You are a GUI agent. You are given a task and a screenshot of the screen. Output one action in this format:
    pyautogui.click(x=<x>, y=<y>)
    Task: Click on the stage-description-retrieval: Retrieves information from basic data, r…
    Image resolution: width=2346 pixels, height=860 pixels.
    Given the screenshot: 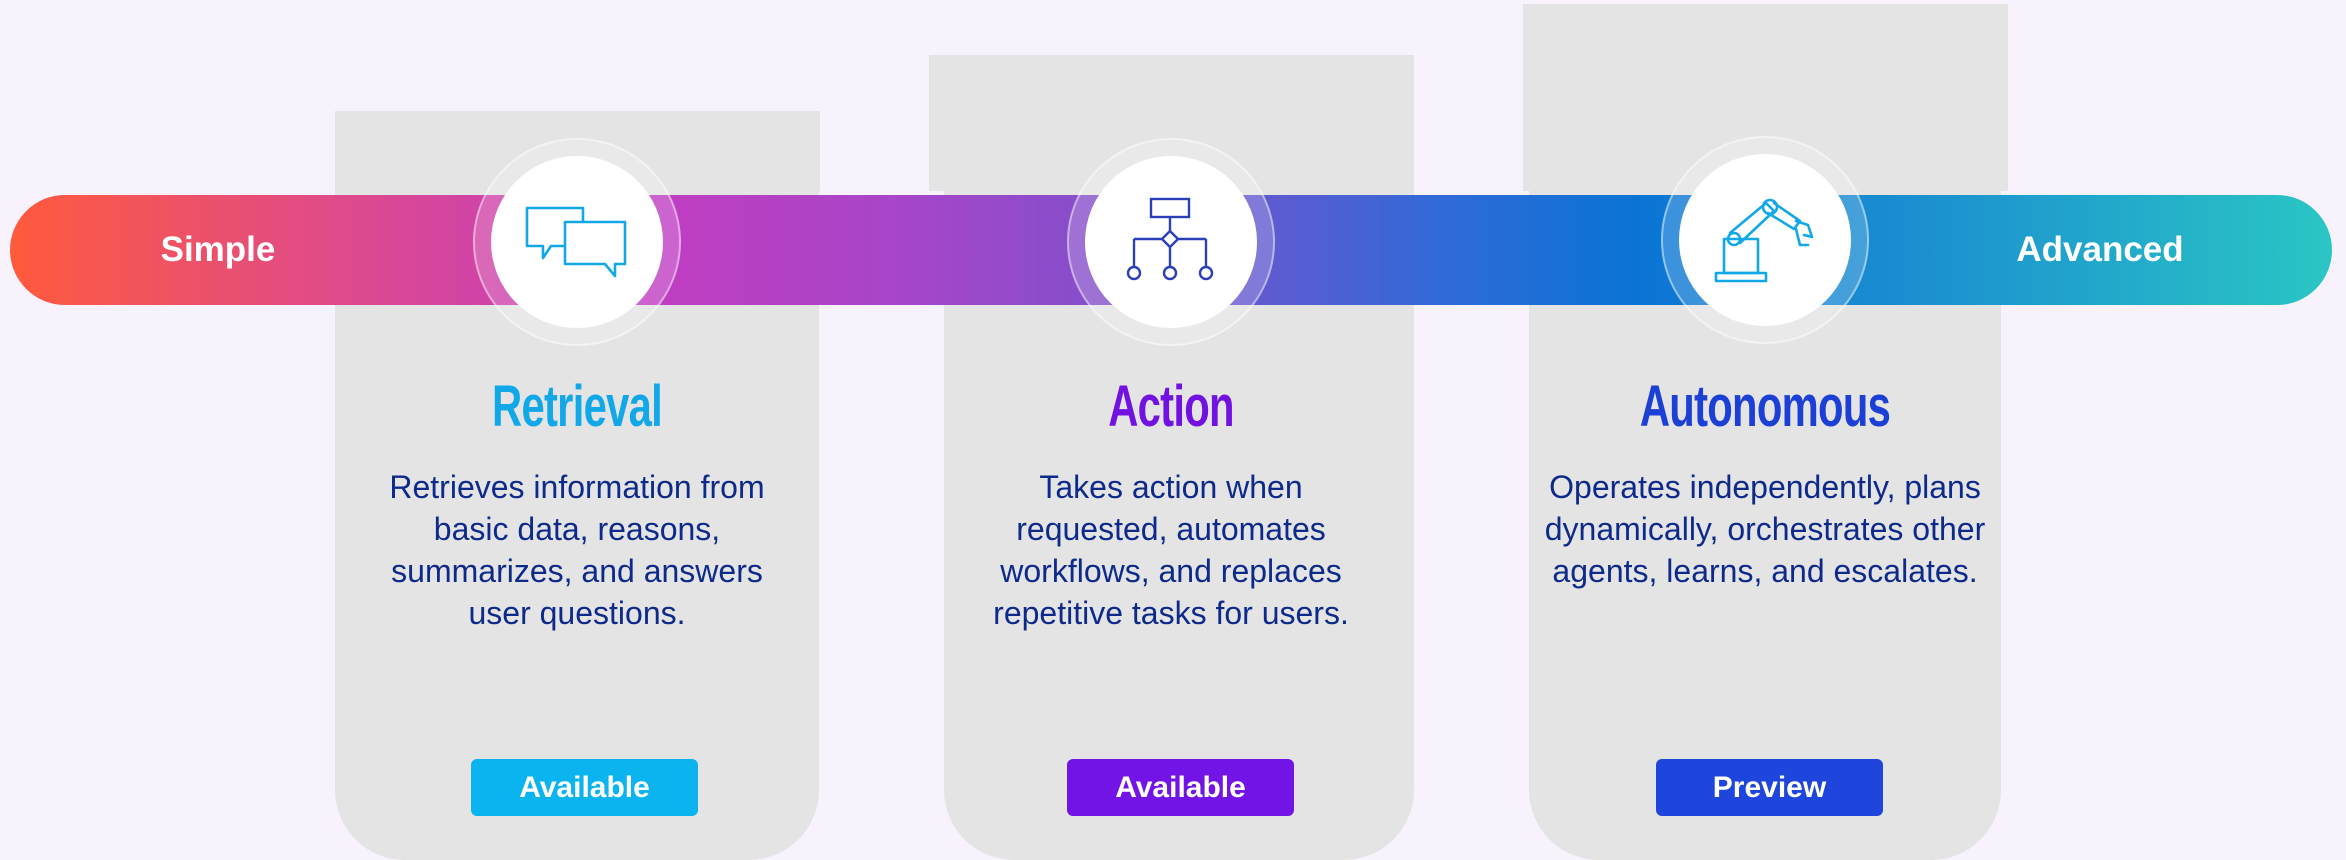 What is the action you would take?
    pyautogui.click(x=577, y=550)
    